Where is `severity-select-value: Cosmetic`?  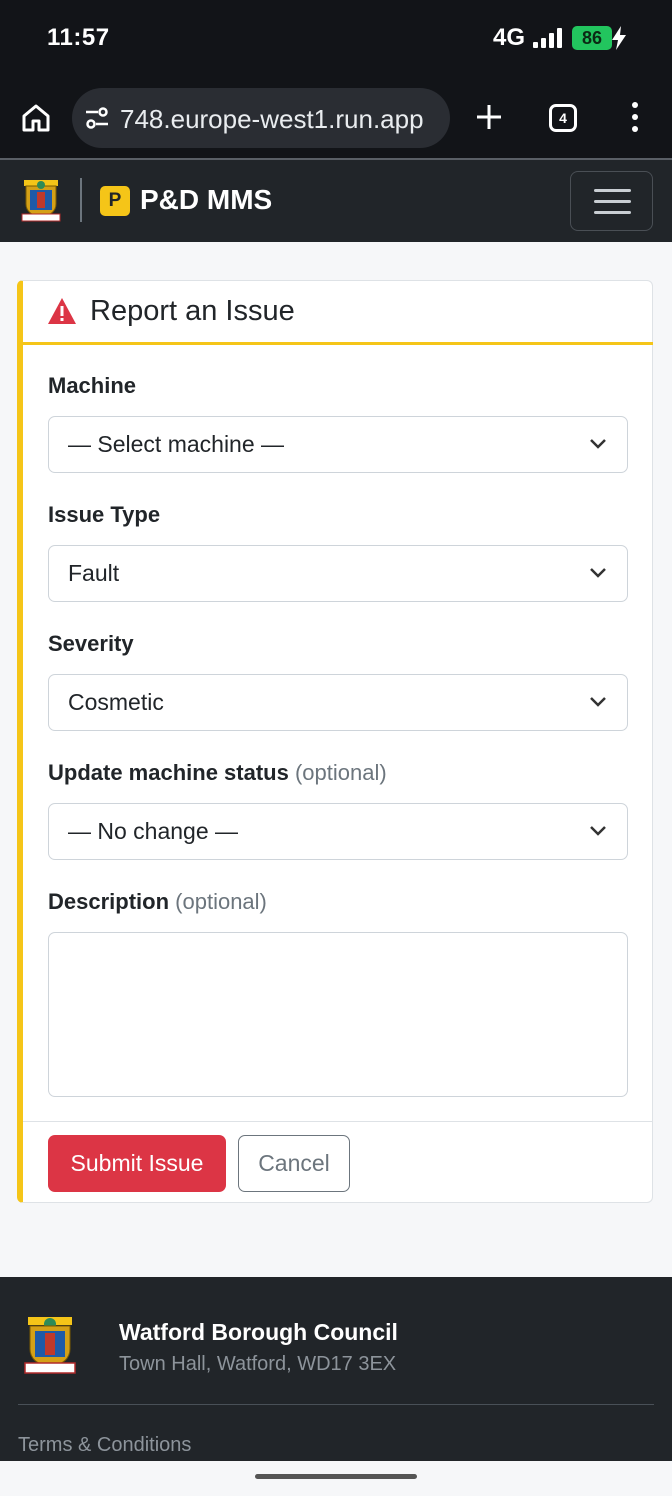
severity-select-value: Cosmetic is located at coordinates (116, 702).